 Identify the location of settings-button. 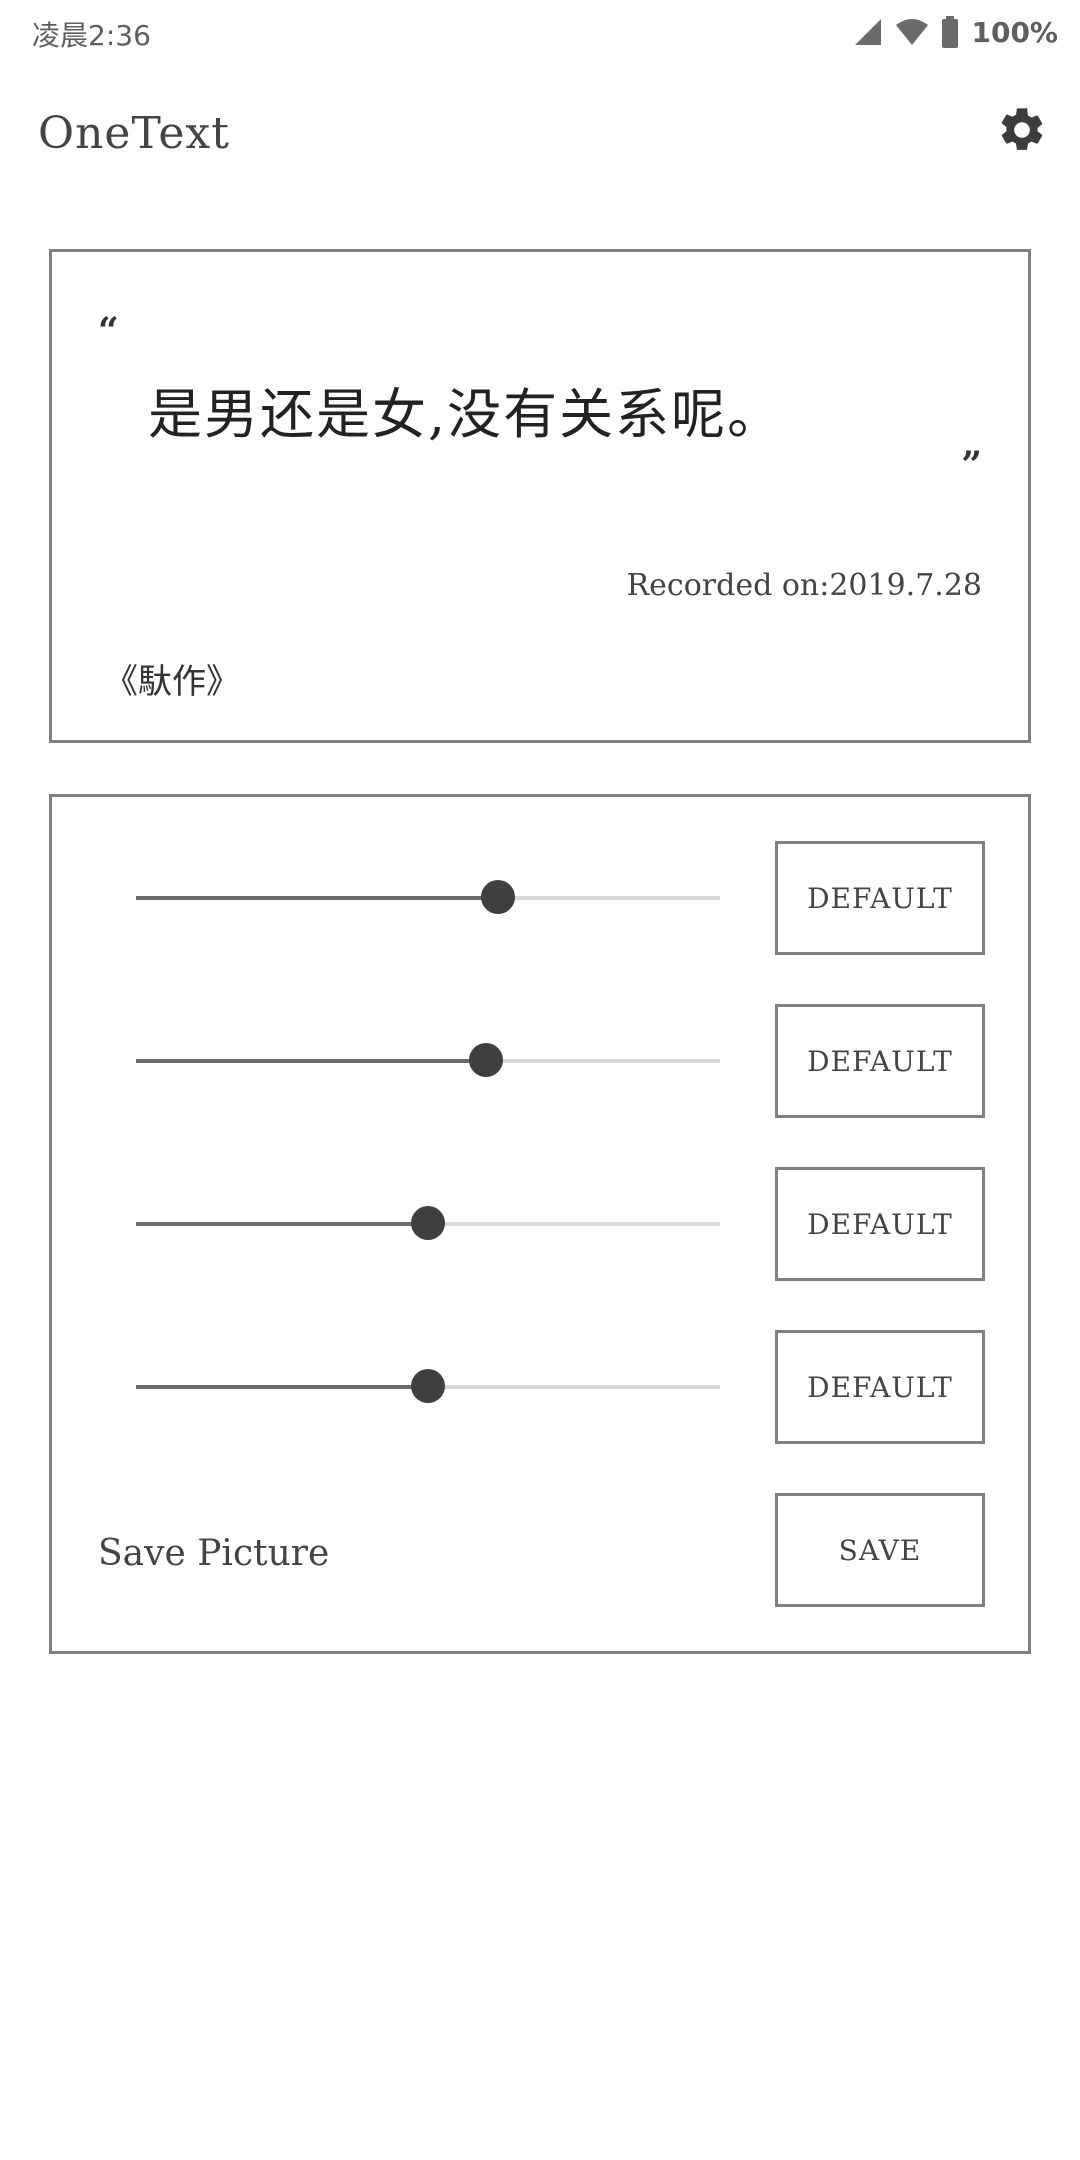
(1022, 130).